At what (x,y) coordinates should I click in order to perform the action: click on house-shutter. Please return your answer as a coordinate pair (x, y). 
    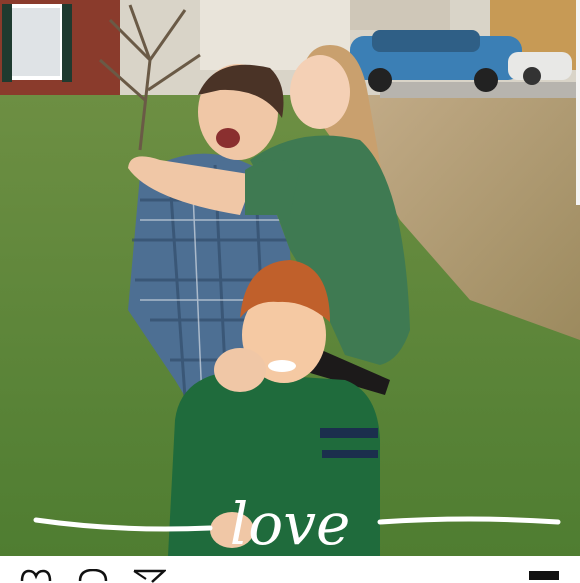
    Looking at the image, I should click on (7, 43).